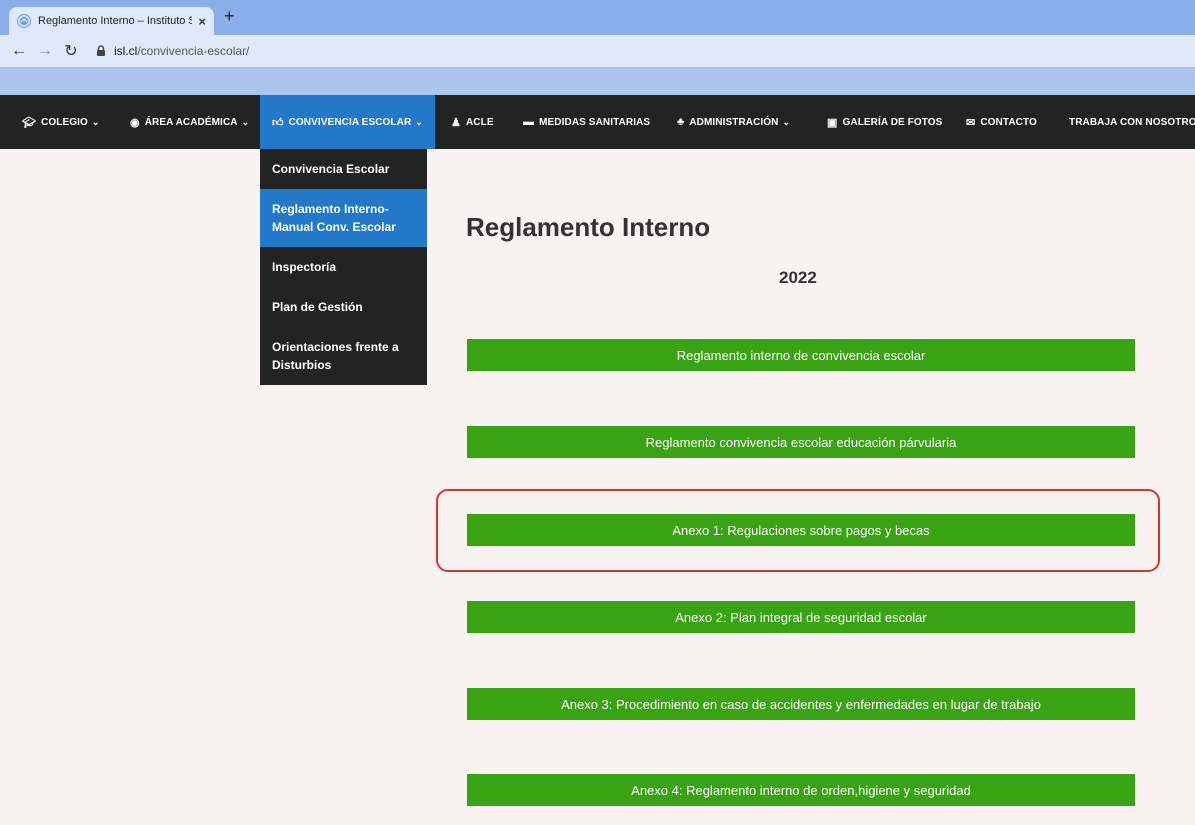  I want to click on nav-item-label: TRABAJA CON NOSOTROS, so click(1132, 122).